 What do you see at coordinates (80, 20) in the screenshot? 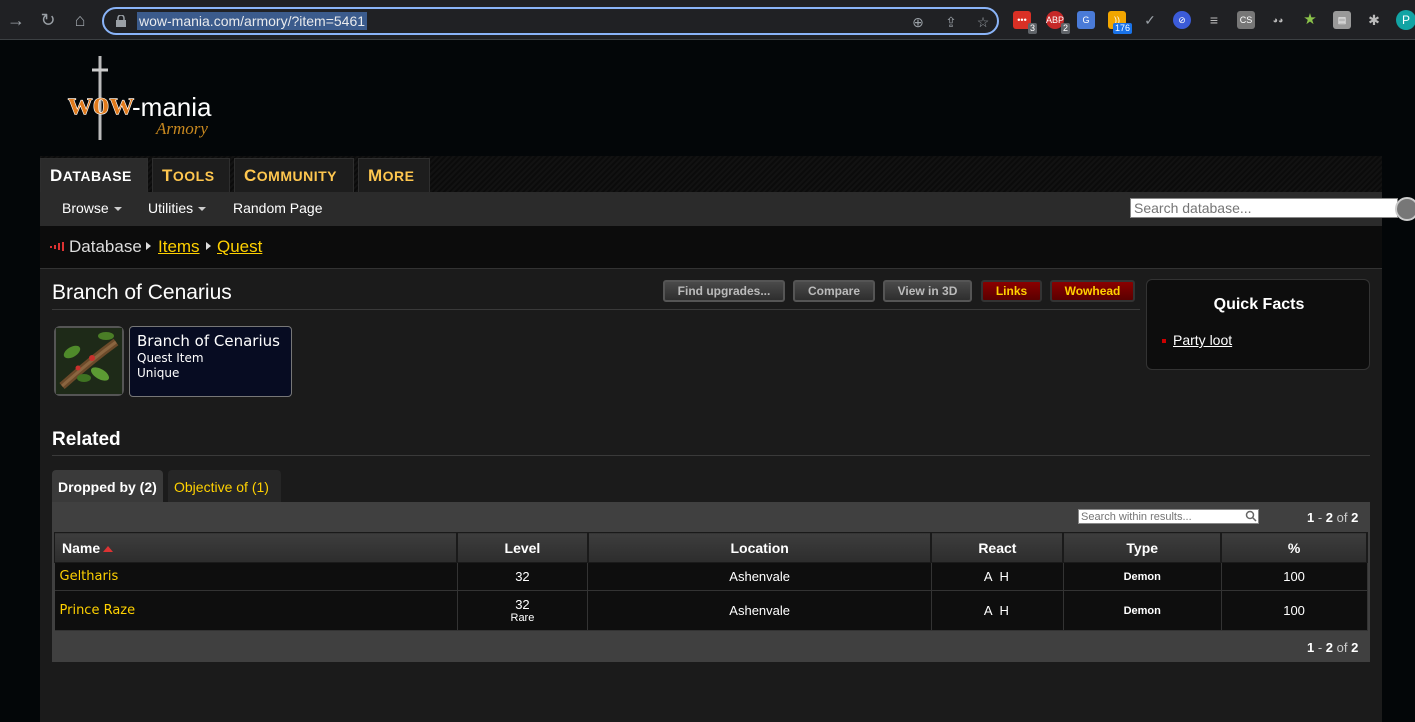
I see `home-icon: ⌂` at bounding box center [80, 20].